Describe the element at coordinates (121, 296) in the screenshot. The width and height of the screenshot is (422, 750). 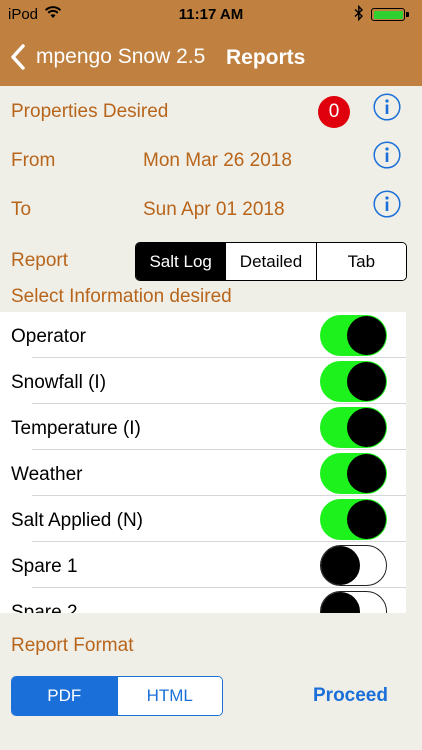
I see `section-title: Select Information desired` at that location.